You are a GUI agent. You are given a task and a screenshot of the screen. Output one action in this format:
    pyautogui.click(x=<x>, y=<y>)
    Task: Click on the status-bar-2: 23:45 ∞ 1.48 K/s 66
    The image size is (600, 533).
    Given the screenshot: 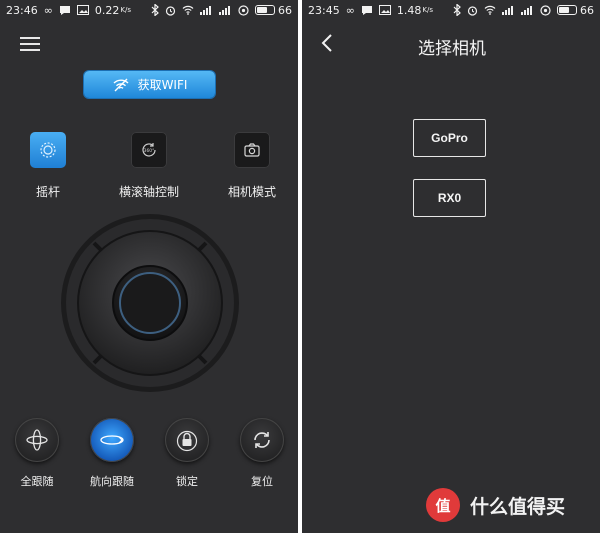 What is the action you would take?
    pyautogui.click(x=451, y=10)
    